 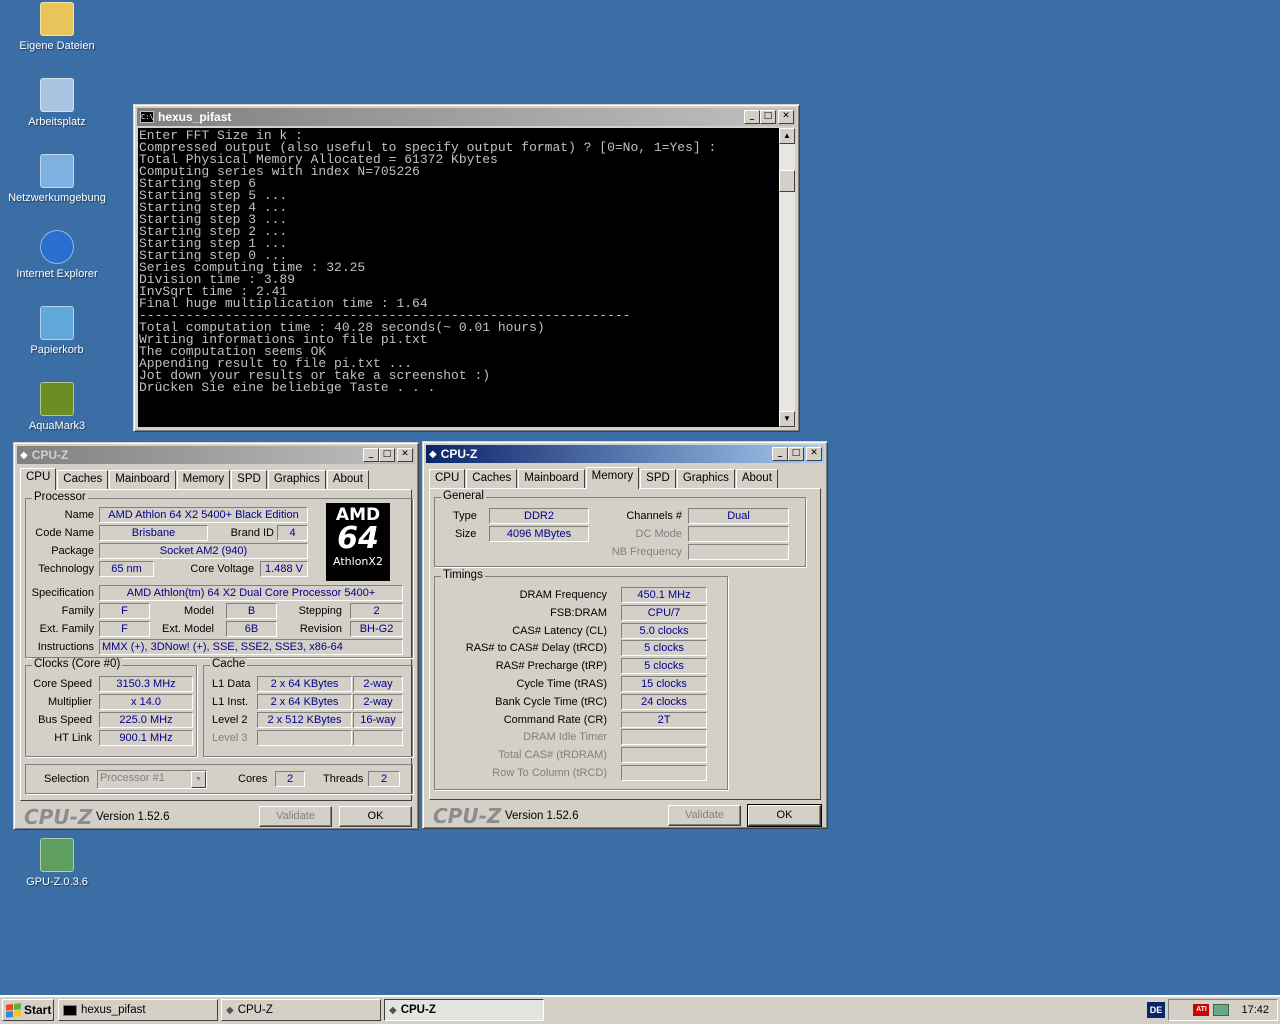 What do you see at coordinates (738, 516) in the screenshot?
I see `channels-value: Dual` at bounding box center [738, 516].